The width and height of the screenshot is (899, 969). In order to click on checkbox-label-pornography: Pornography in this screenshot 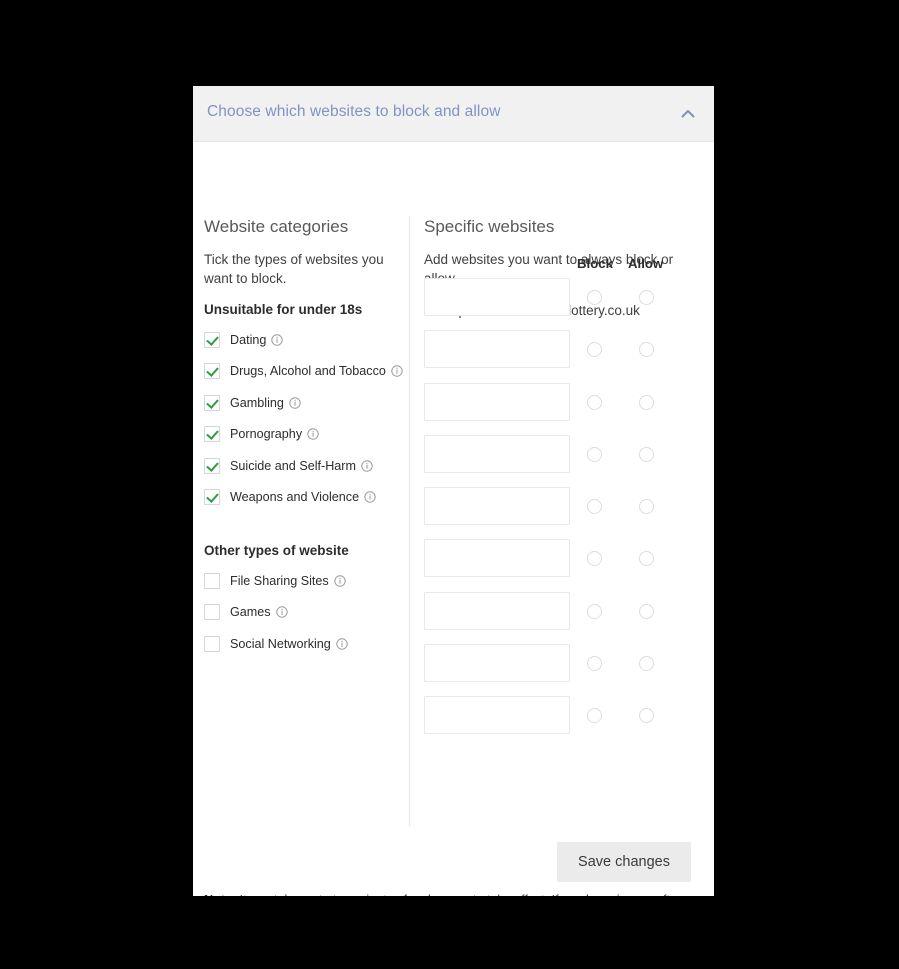, I will do `click(266, 434)`.